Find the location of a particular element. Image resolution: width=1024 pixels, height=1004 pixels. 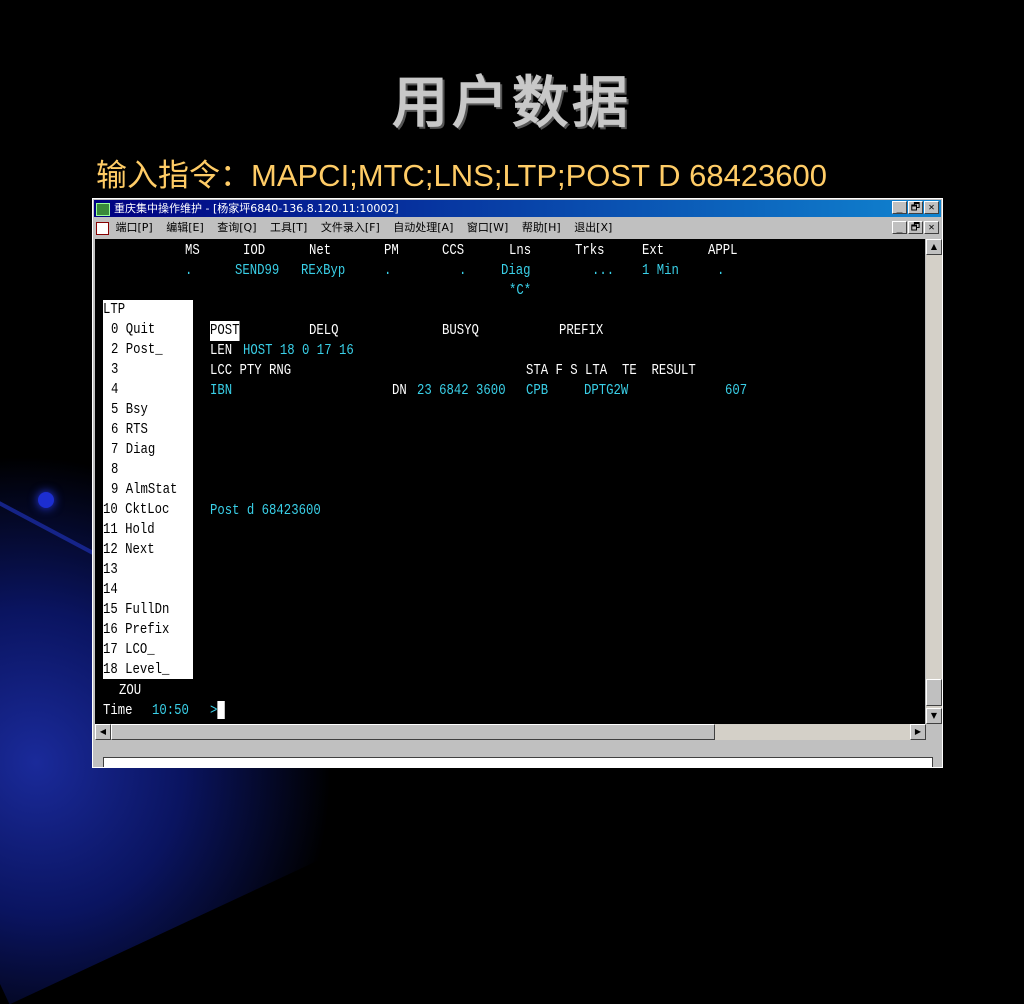

col-post: POST is located at coordinates (225, 331).